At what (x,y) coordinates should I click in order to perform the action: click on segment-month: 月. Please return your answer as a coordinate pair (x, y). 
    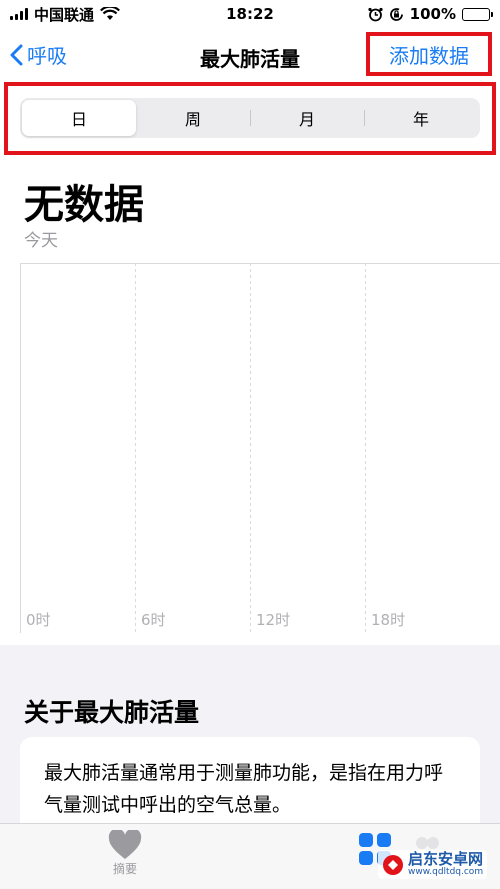
    Looking at the image, I should click on (307, 118).